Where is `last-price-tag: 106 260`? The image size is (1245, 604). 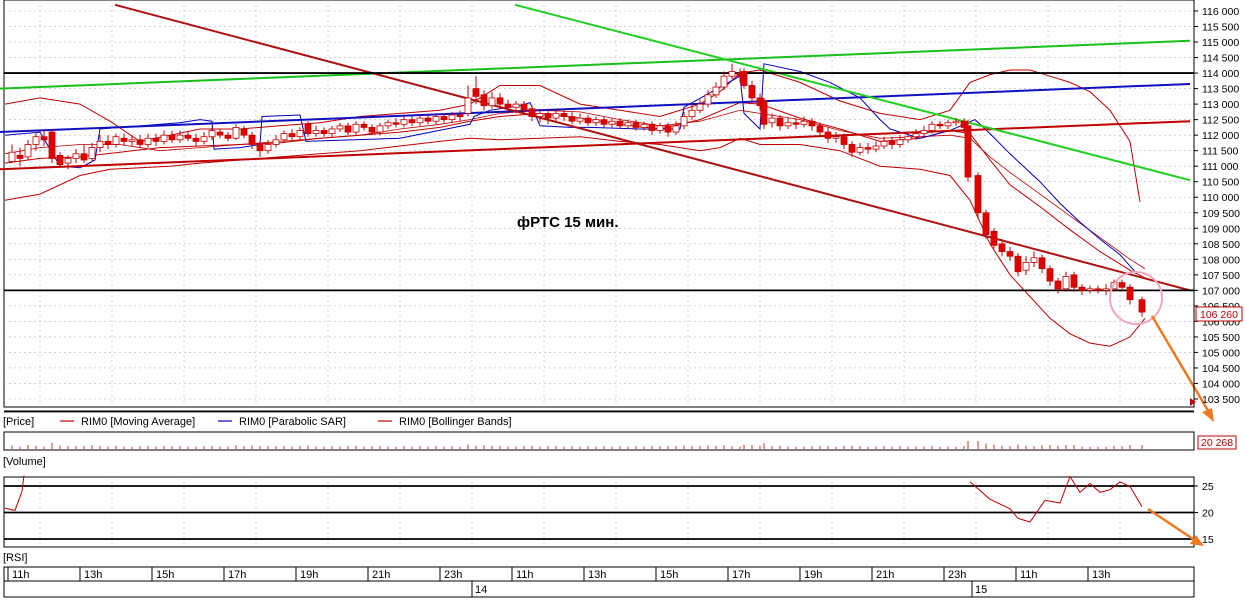 last-price-tag: 106 260 is located at coordinates (1219, 314).